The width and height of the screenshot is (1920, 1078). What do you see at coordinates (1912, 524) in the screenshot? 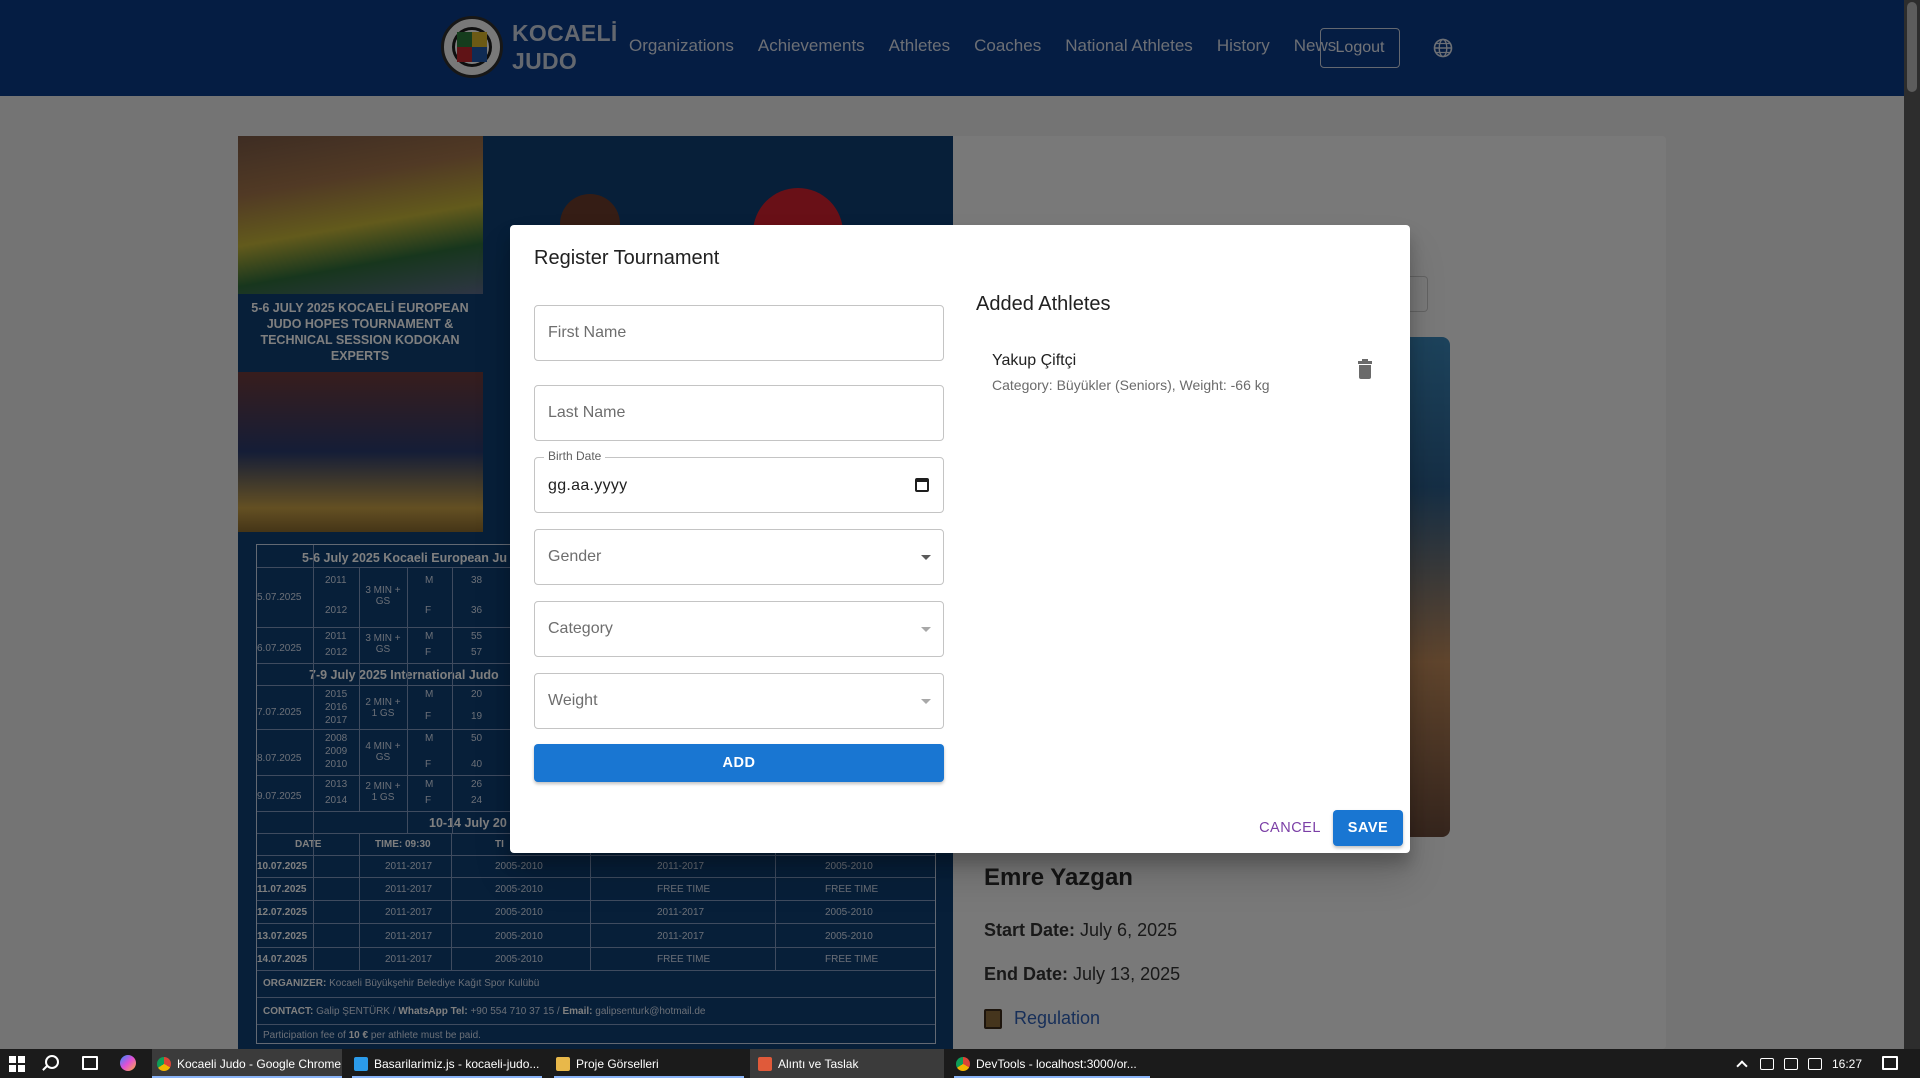
I see `page-scrollbar` at bounding box center [1912, 524].